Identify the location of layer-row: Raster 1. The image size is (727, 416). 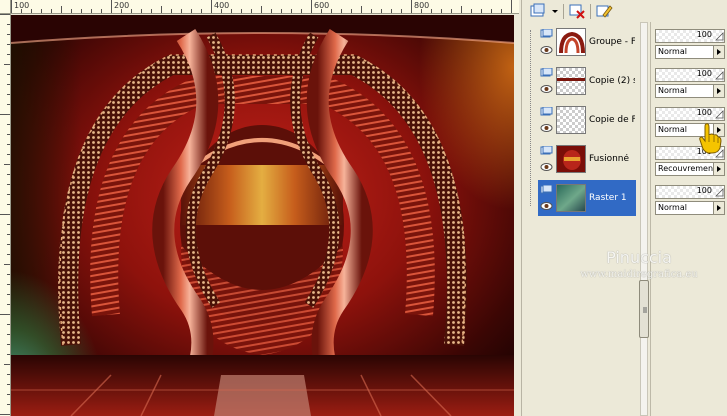
(587, 198).